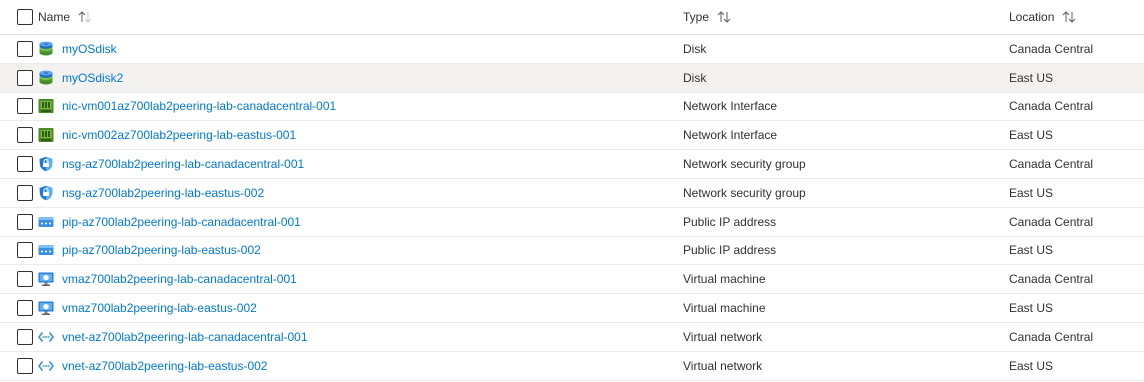  Describe the element at coordinates (163, 193) in the screenshot. I see `resource-name-link: nsg-az700lab2peering-lab-eastus-002` at that location.